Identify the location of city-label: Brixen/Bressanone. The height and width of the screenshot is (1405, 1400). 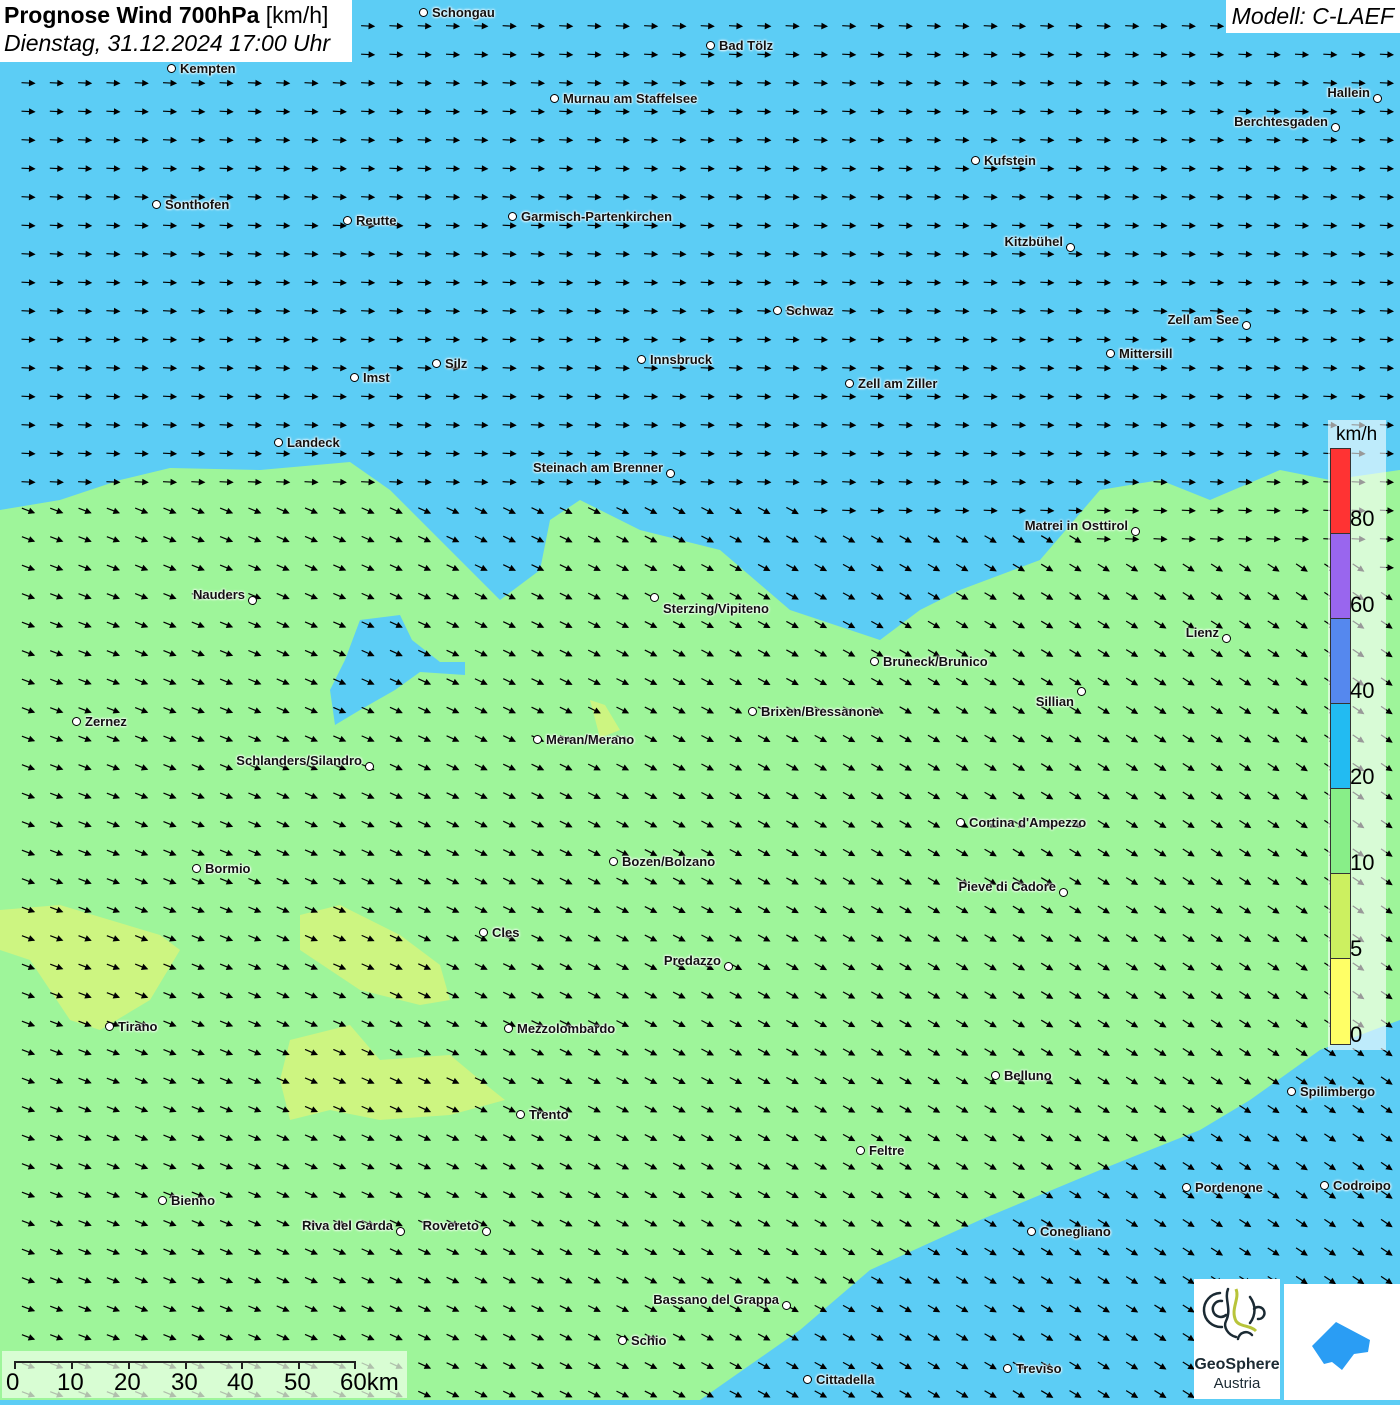
(820, 711).